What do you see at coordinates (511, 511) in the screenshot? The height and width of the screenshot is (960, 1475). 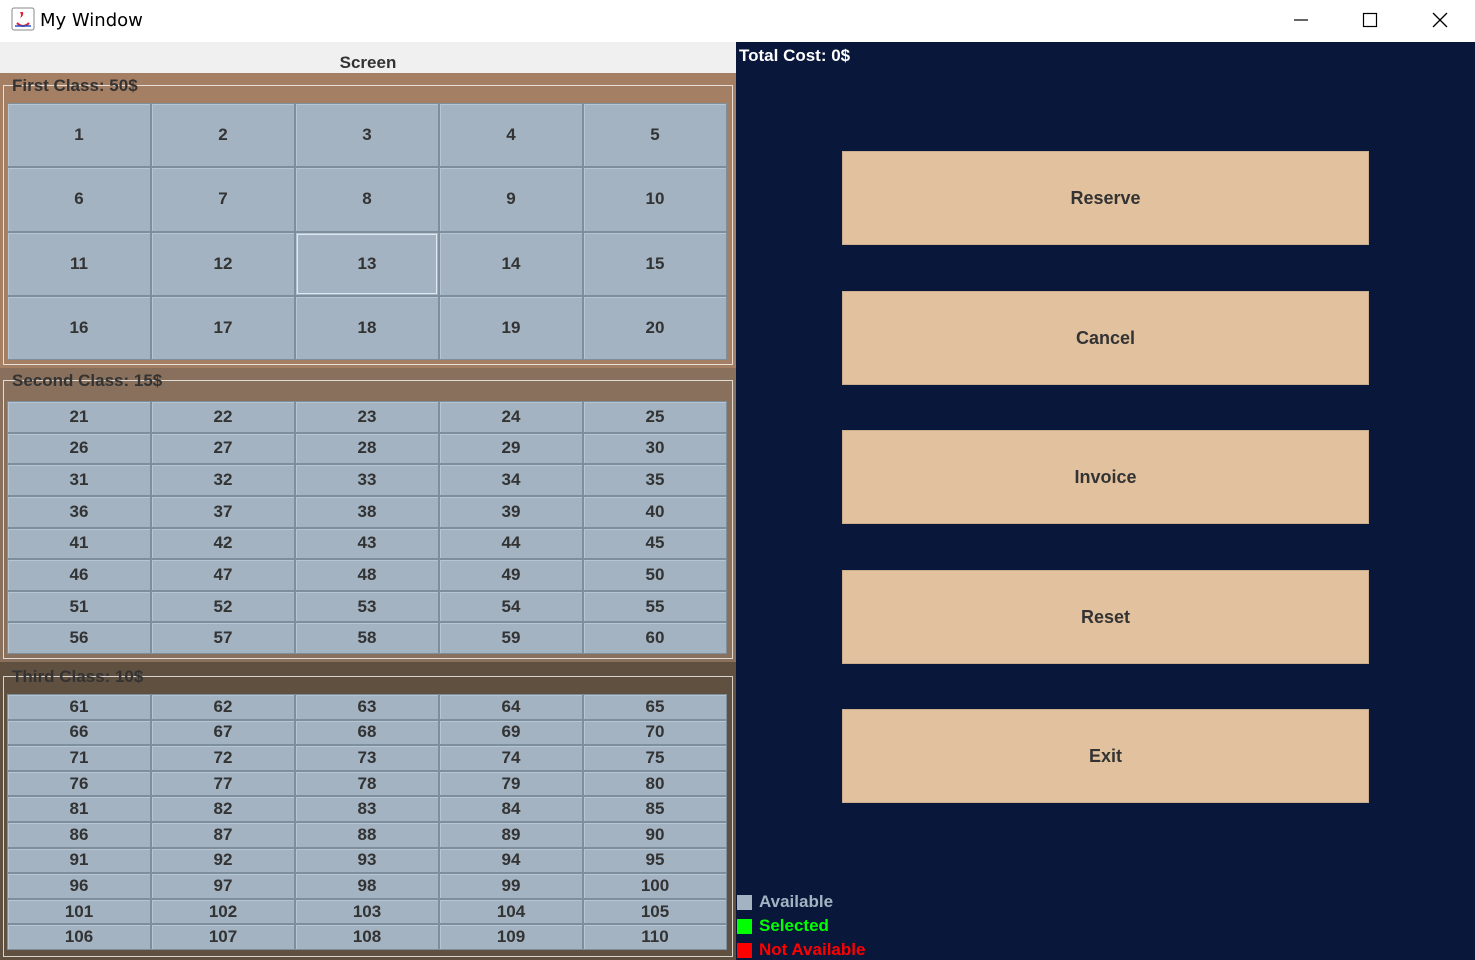 I see `seat-button: 39` at bounding box center [511, 511].